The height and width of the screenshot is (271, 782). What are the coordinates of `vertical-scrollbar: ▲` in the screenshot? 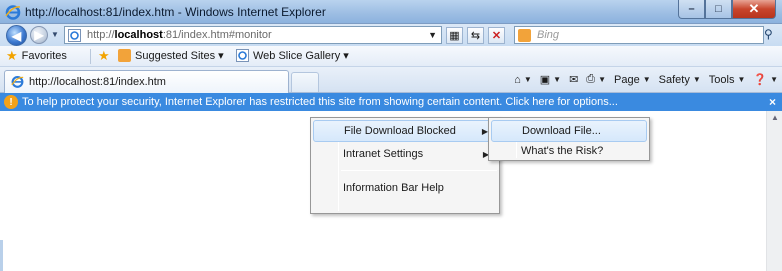 It's located at (774, 191).